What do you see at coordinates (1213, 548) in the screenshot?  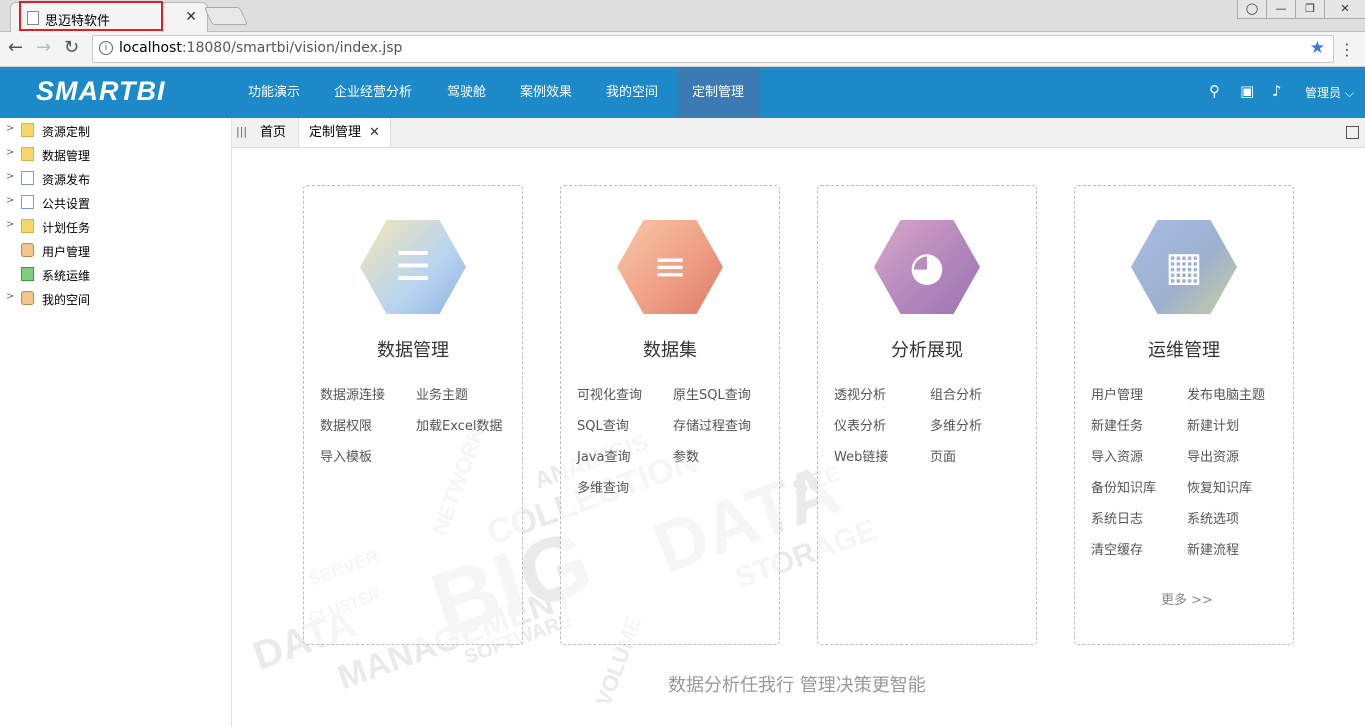 I see `link-new-workflow: 新建流程` at bounding box center [1213, 548].